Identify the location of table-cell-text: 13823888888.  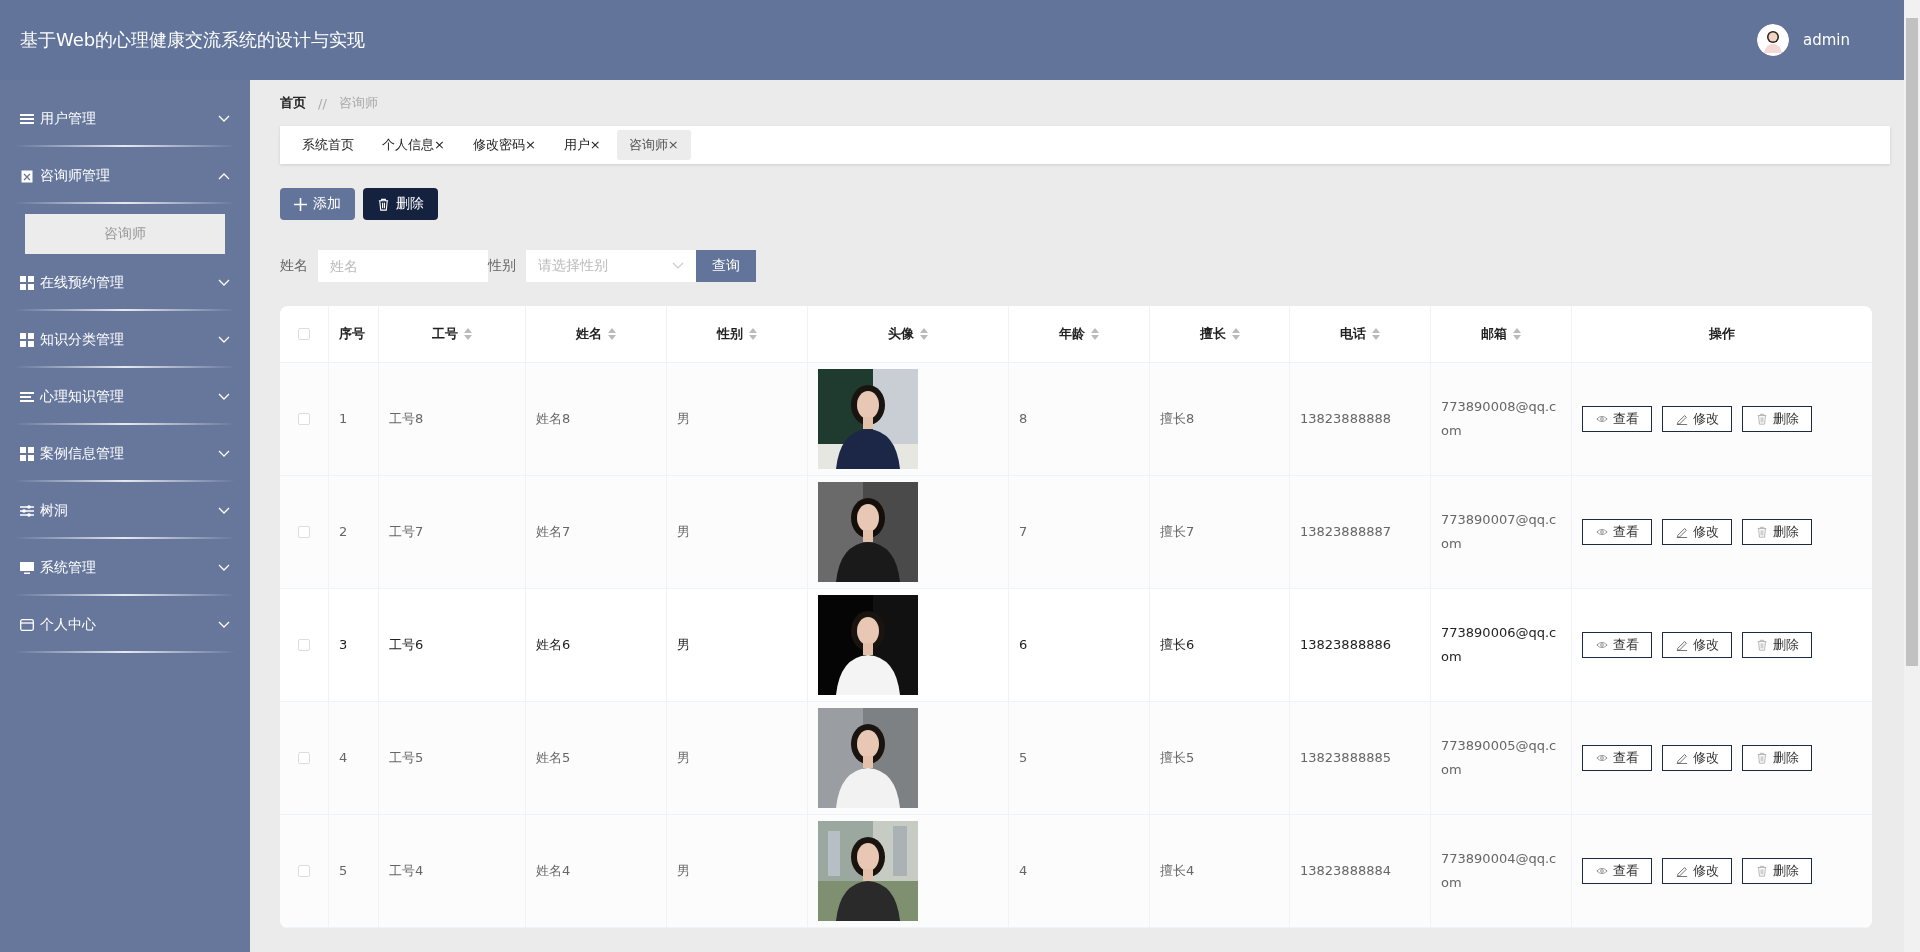
(1345, 419).